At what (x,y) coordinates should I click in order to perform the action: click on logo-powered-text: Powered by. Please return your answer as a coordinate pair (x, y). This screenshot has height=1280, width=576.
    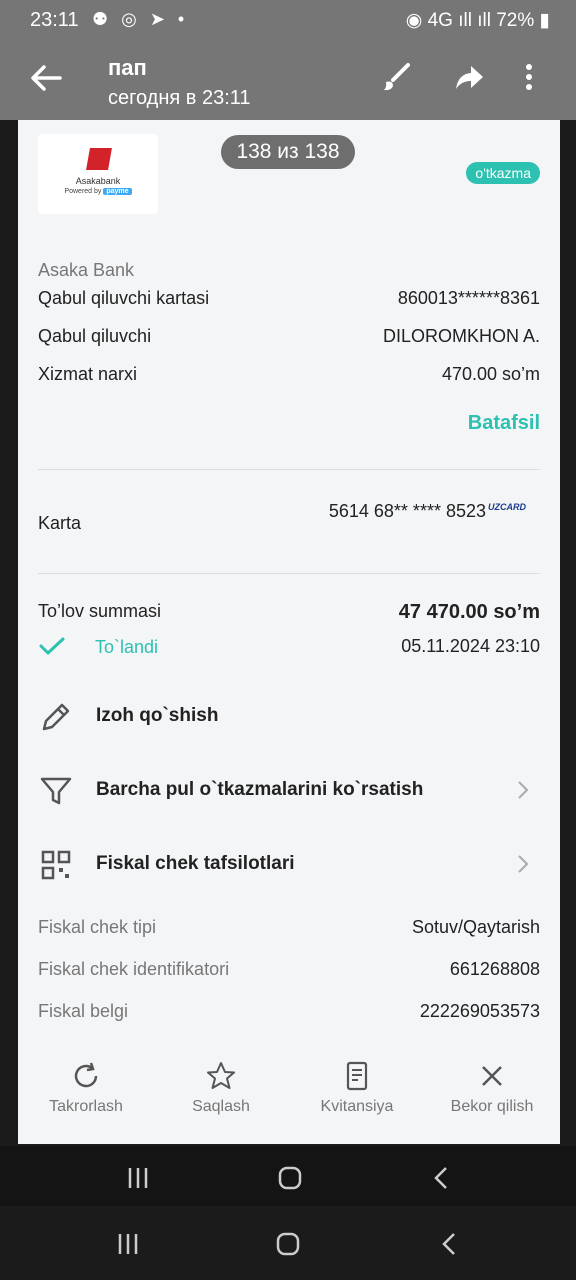
    Looking at the image, I should click on (83, 191).